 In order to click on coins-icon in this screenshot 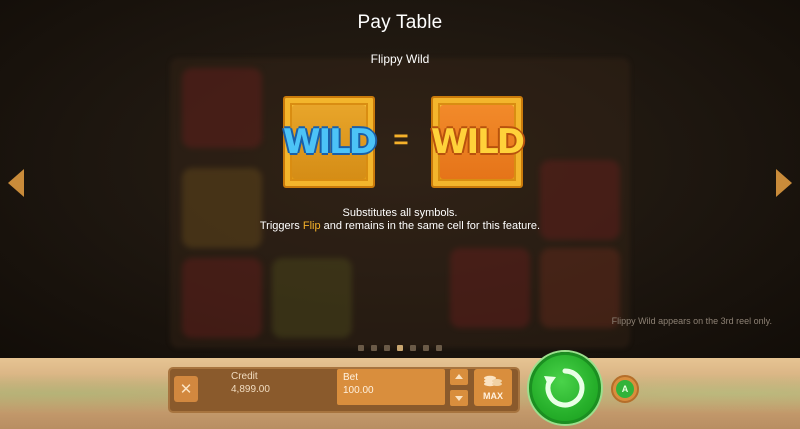, I will do `click(493, 381)`.